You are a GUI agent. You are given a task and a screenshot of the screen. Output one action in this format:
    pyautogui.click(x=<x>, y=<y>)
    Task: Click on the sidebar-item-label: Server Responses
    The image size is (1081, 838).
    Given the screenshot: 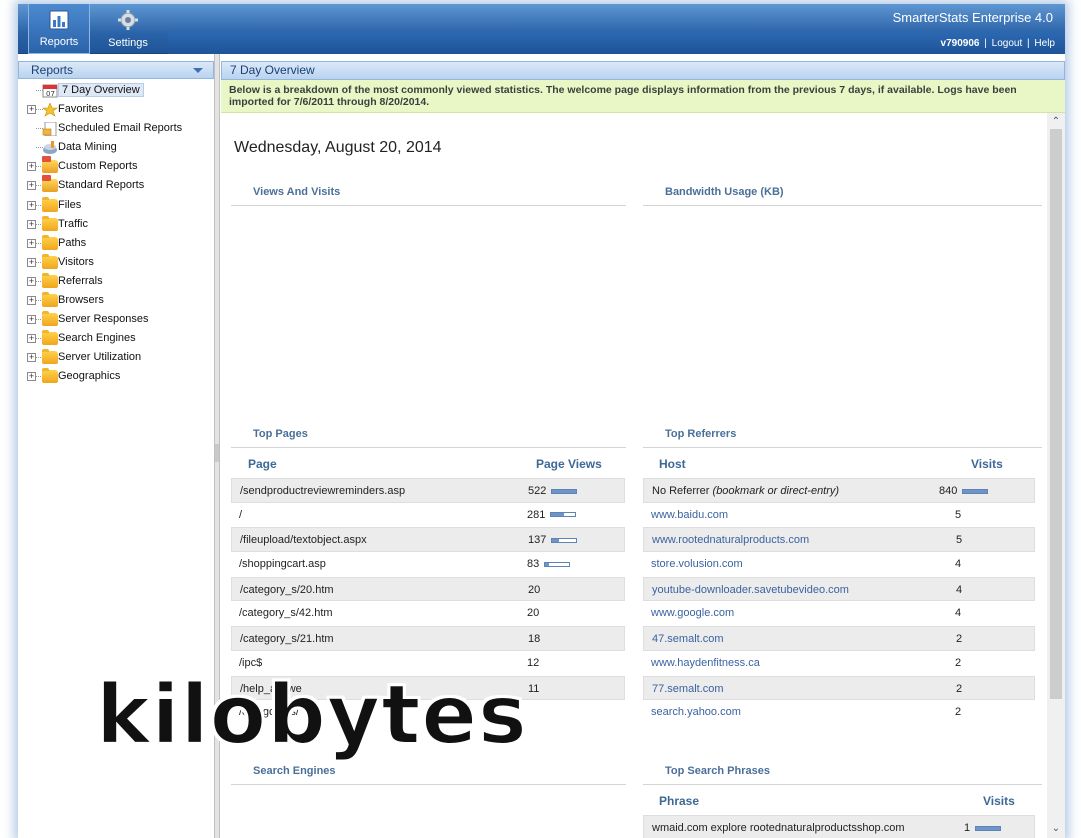 What is the action you would take?
    pyautogui.click(x=103, y=319)
    